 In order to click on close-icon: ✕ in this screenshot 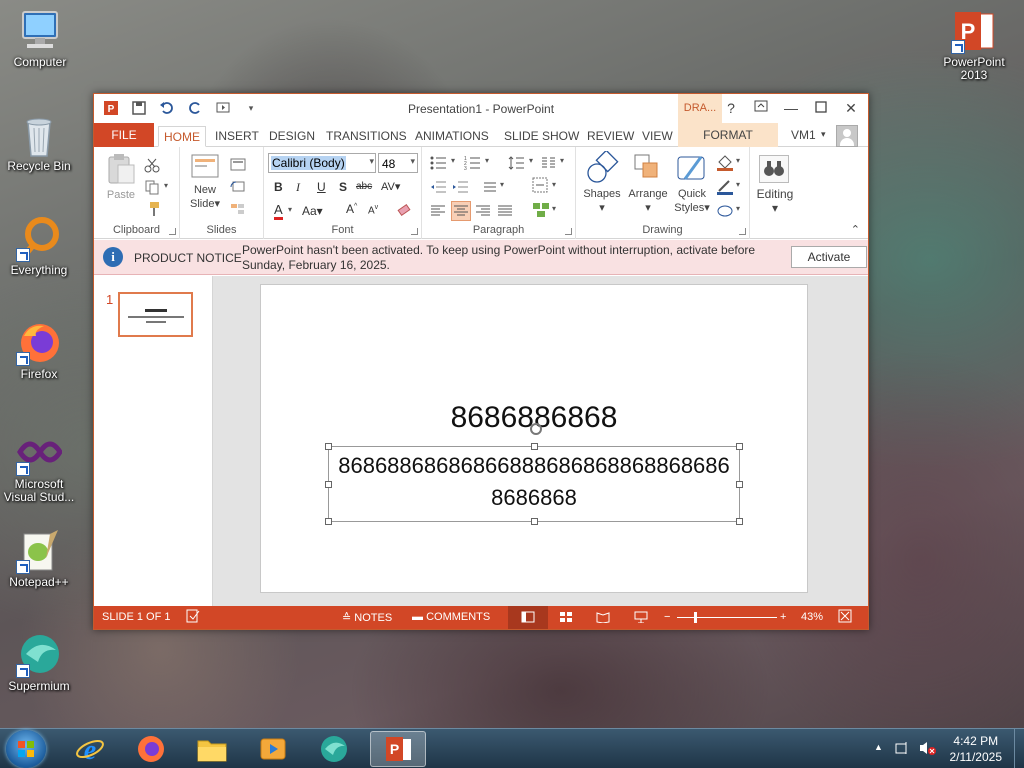, I will do `click(851, 108)`.